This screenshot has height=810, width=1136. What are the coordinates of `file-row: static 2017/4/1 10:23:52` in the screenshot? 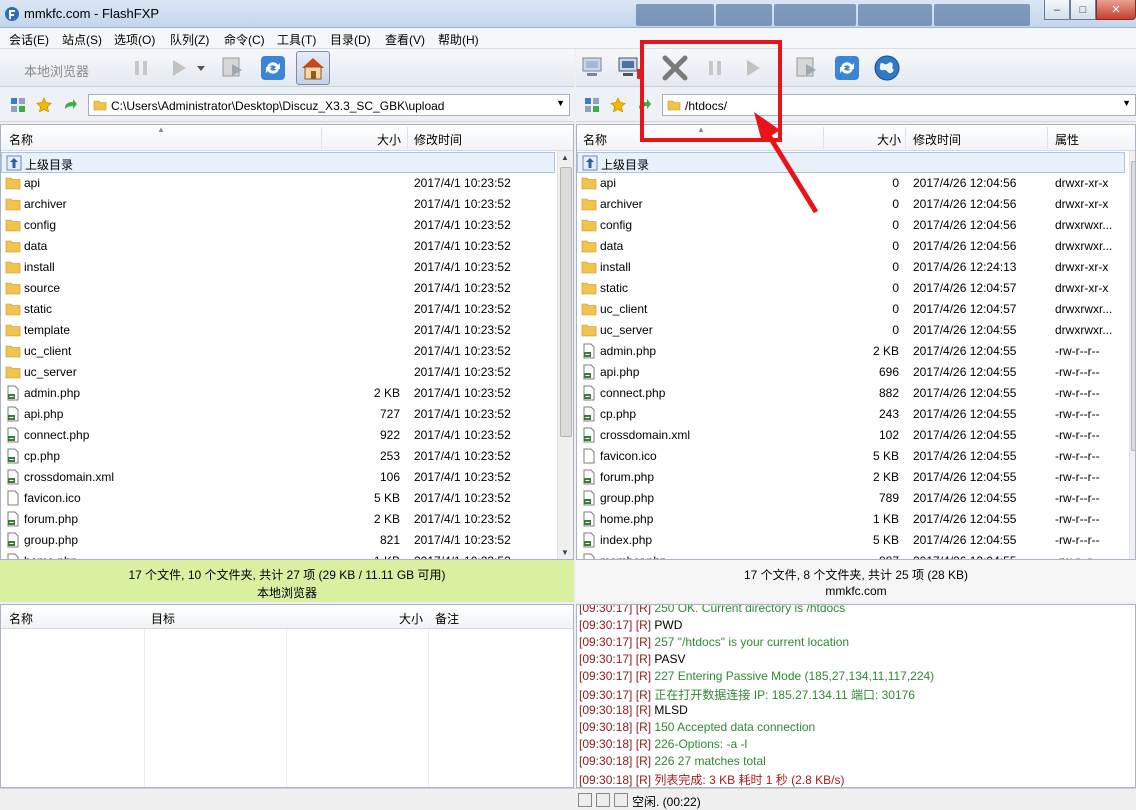 It's located at (278, 309).